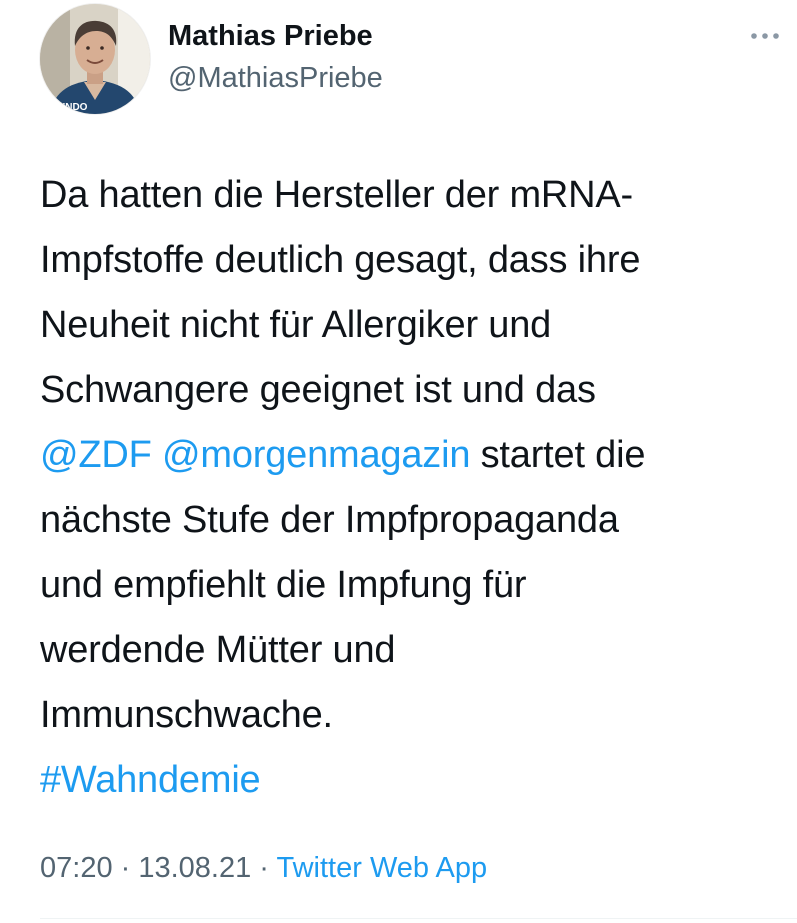  Describe the element at coordinates (255, 455) in the screenshot. I see `mention-link: @ZDF @morgenmagazin` at that location.